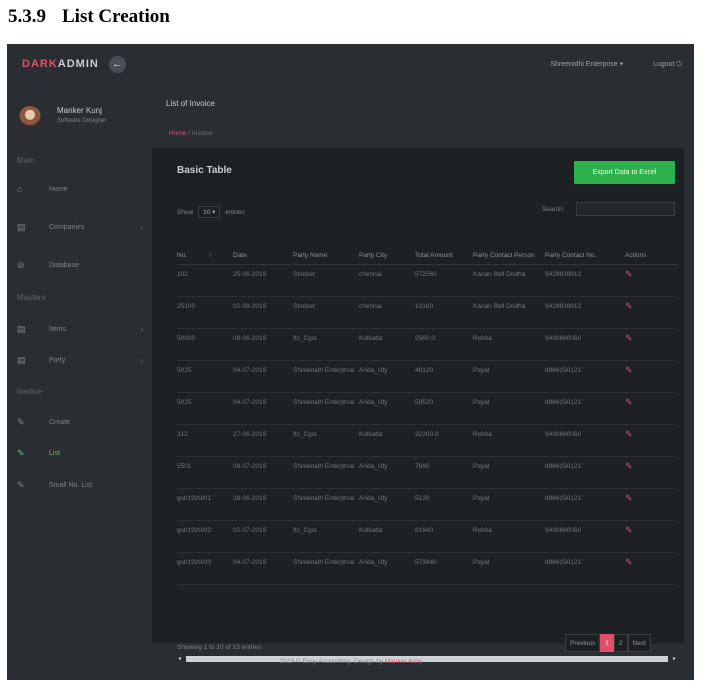  Describe the element at coordinates (326, 245) in the screenshot. I see `column-header: Party Name` at that location.